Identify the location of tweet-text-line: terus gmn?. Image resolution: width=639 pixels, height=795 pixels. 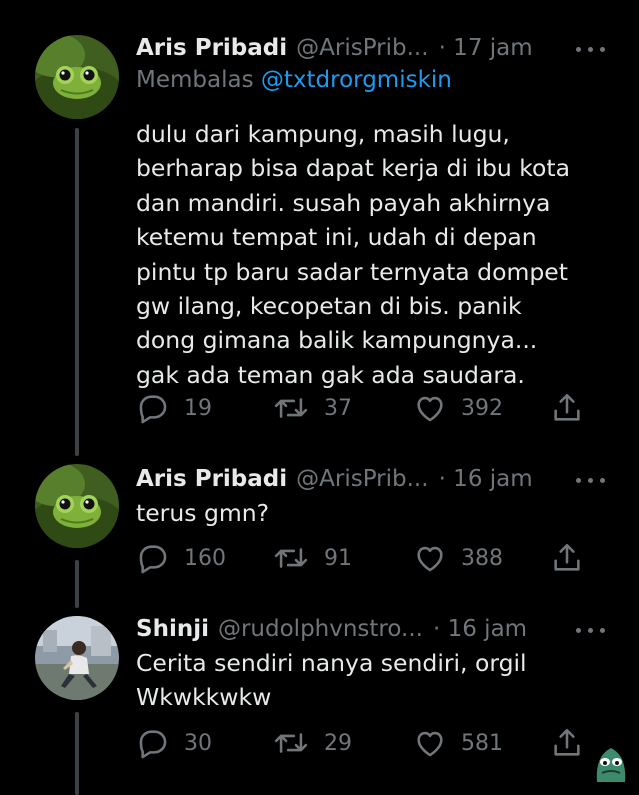
(203, 513).